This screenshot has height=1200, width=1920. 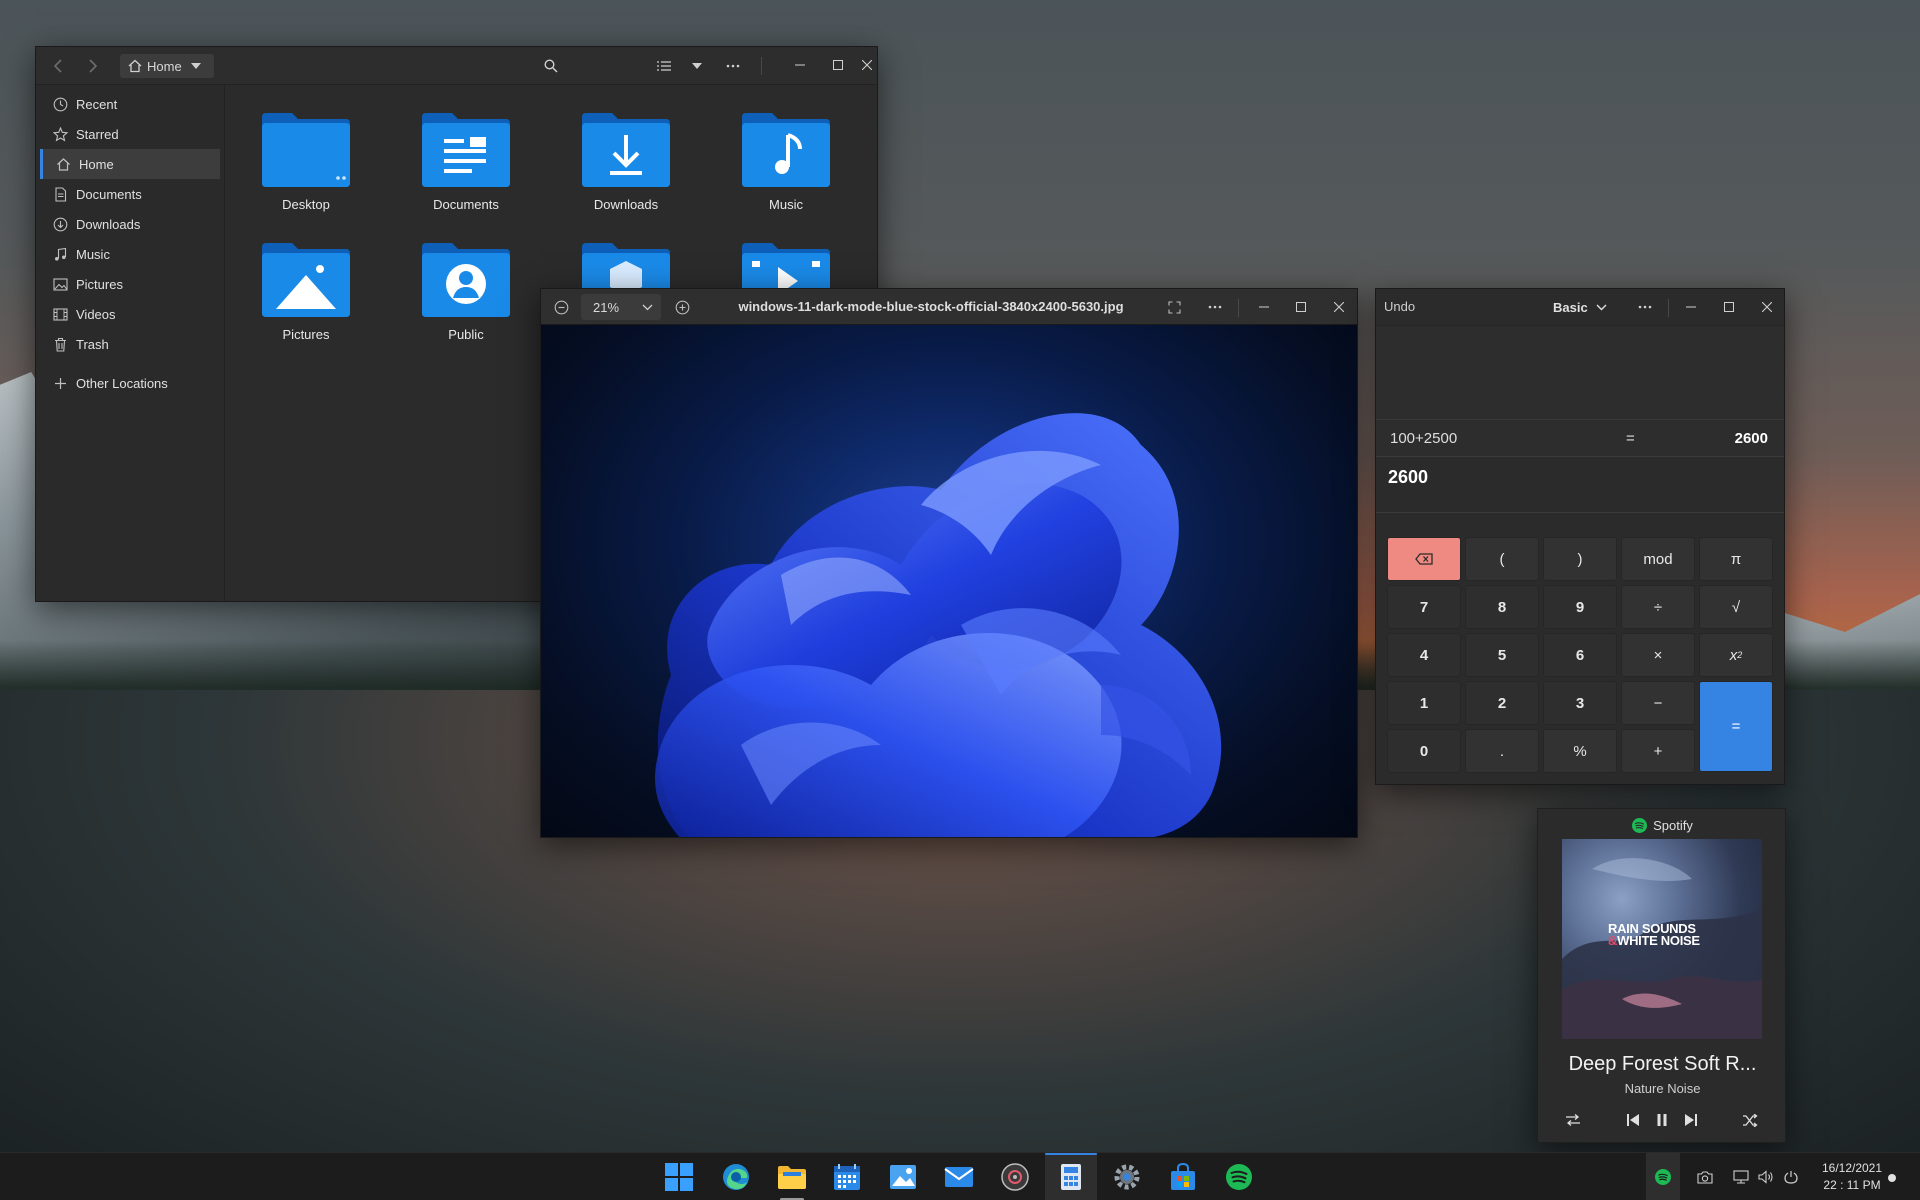 I want to click on sidebar-item-pictures: Pictures, so click(x=130, y=284).